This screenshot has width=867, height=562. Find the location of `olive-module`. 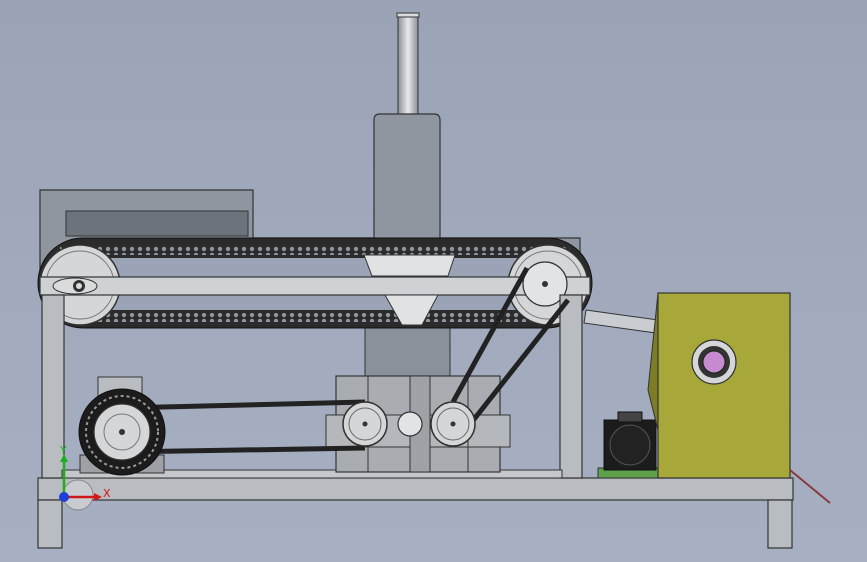

olive-module is located at coordinates (719, 385).